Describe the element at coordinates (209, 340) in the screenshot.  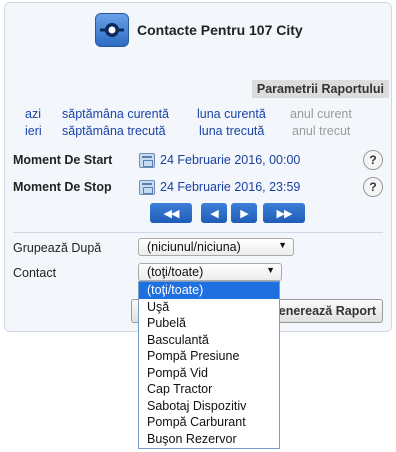
I see `contact-option: Basculantă` at that location.